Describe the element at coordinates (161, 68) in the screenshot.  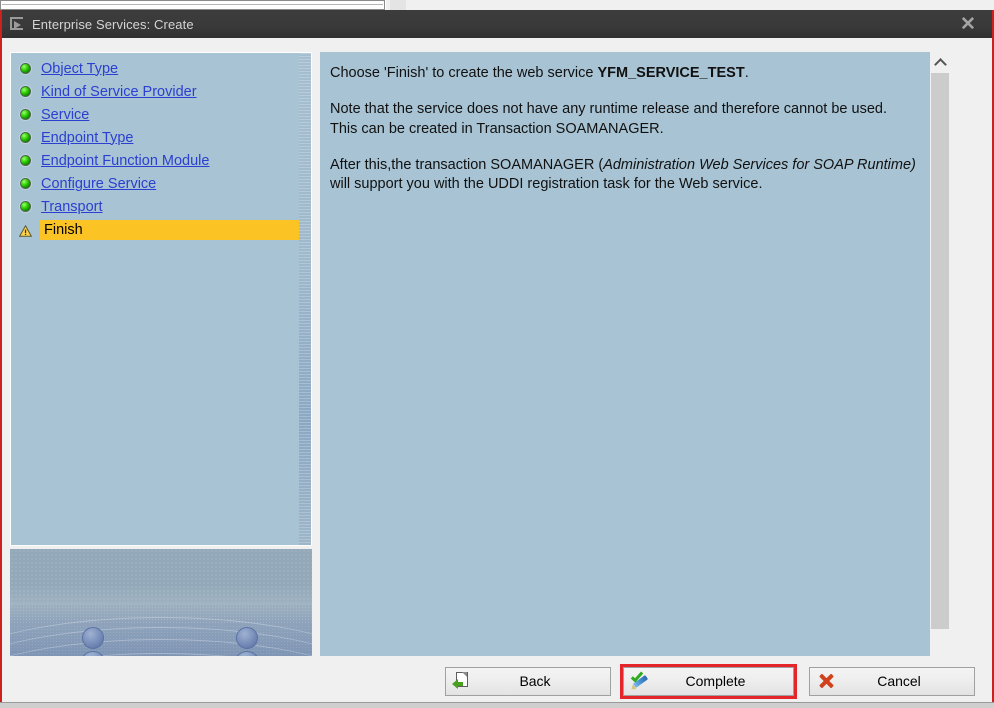
I see `sidebar-item-object-type: Object Type` at that location.